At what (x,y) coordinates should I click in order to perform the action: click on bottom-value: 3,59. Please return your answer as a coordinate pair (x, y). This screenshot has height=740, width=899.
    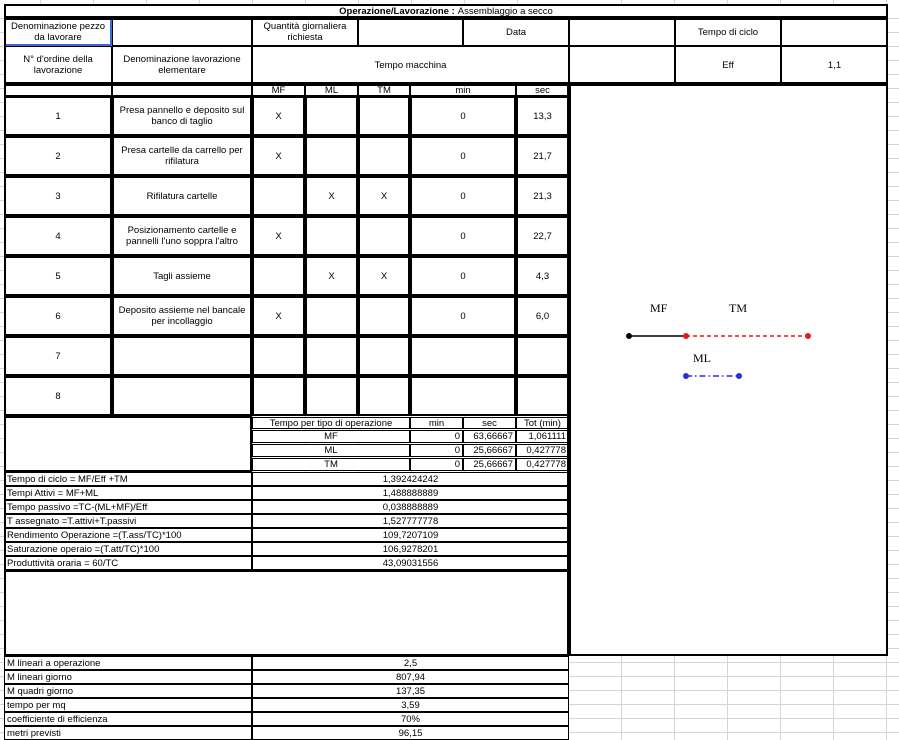
    Looking at the image, I should click on (410, 705).